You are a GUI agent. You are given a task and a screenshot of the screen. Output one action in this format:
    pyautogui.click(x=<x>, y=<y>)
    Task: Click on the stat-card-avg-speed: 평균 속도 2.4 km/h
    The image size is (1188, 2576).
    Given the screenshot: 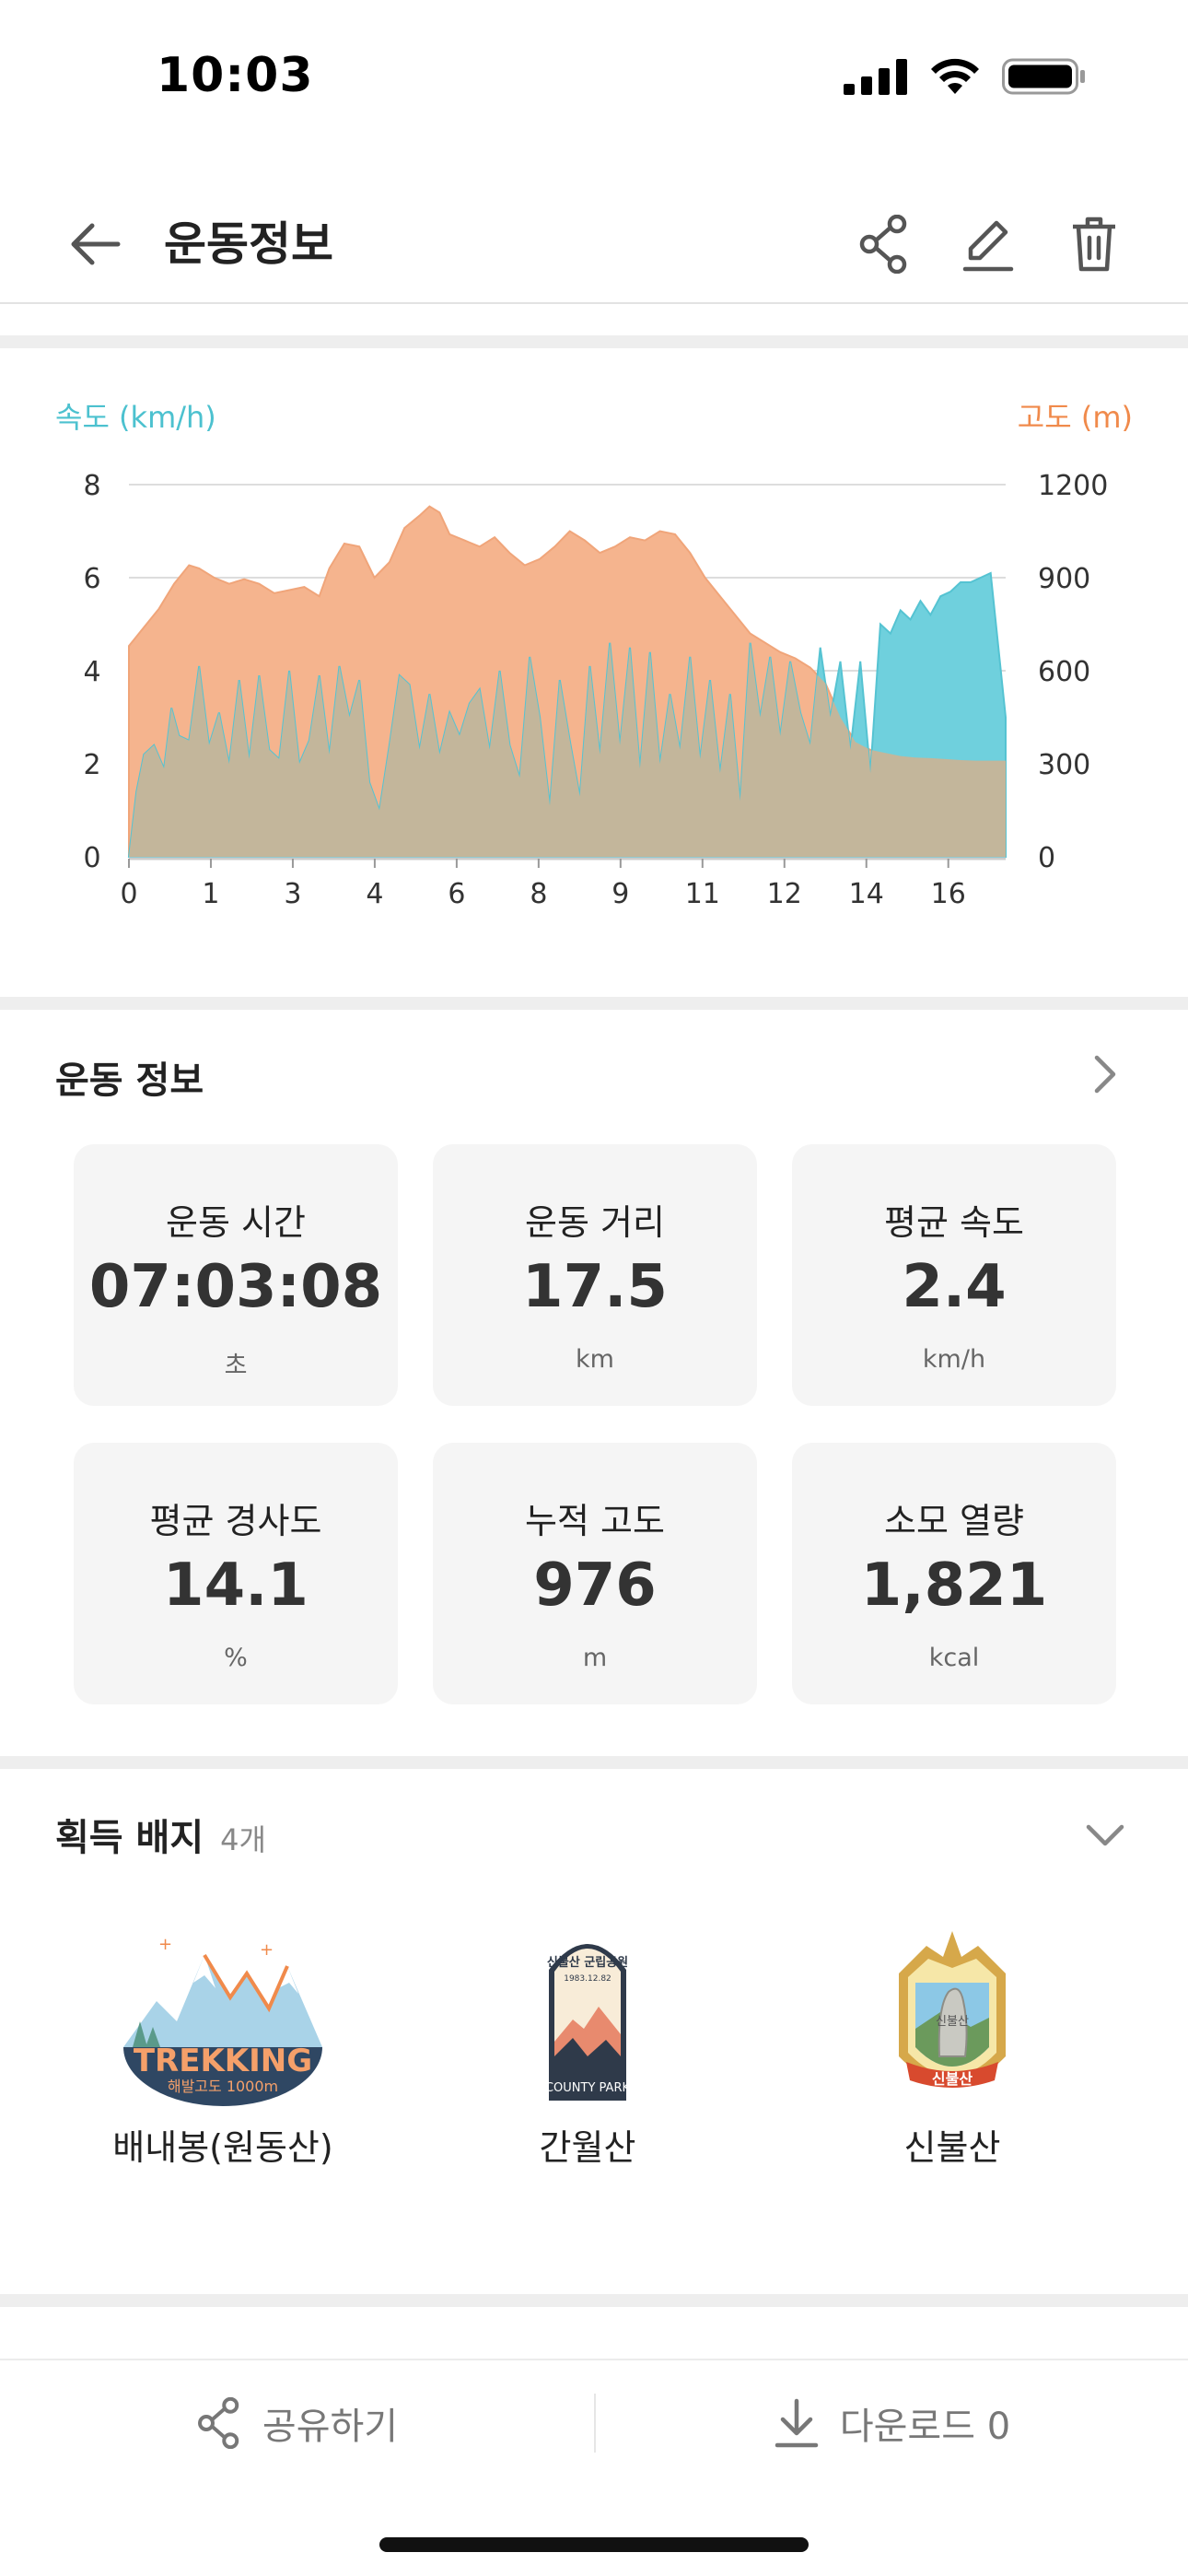 What is the action you would take?
    pyautogui.click(x=954, y=1275)
    